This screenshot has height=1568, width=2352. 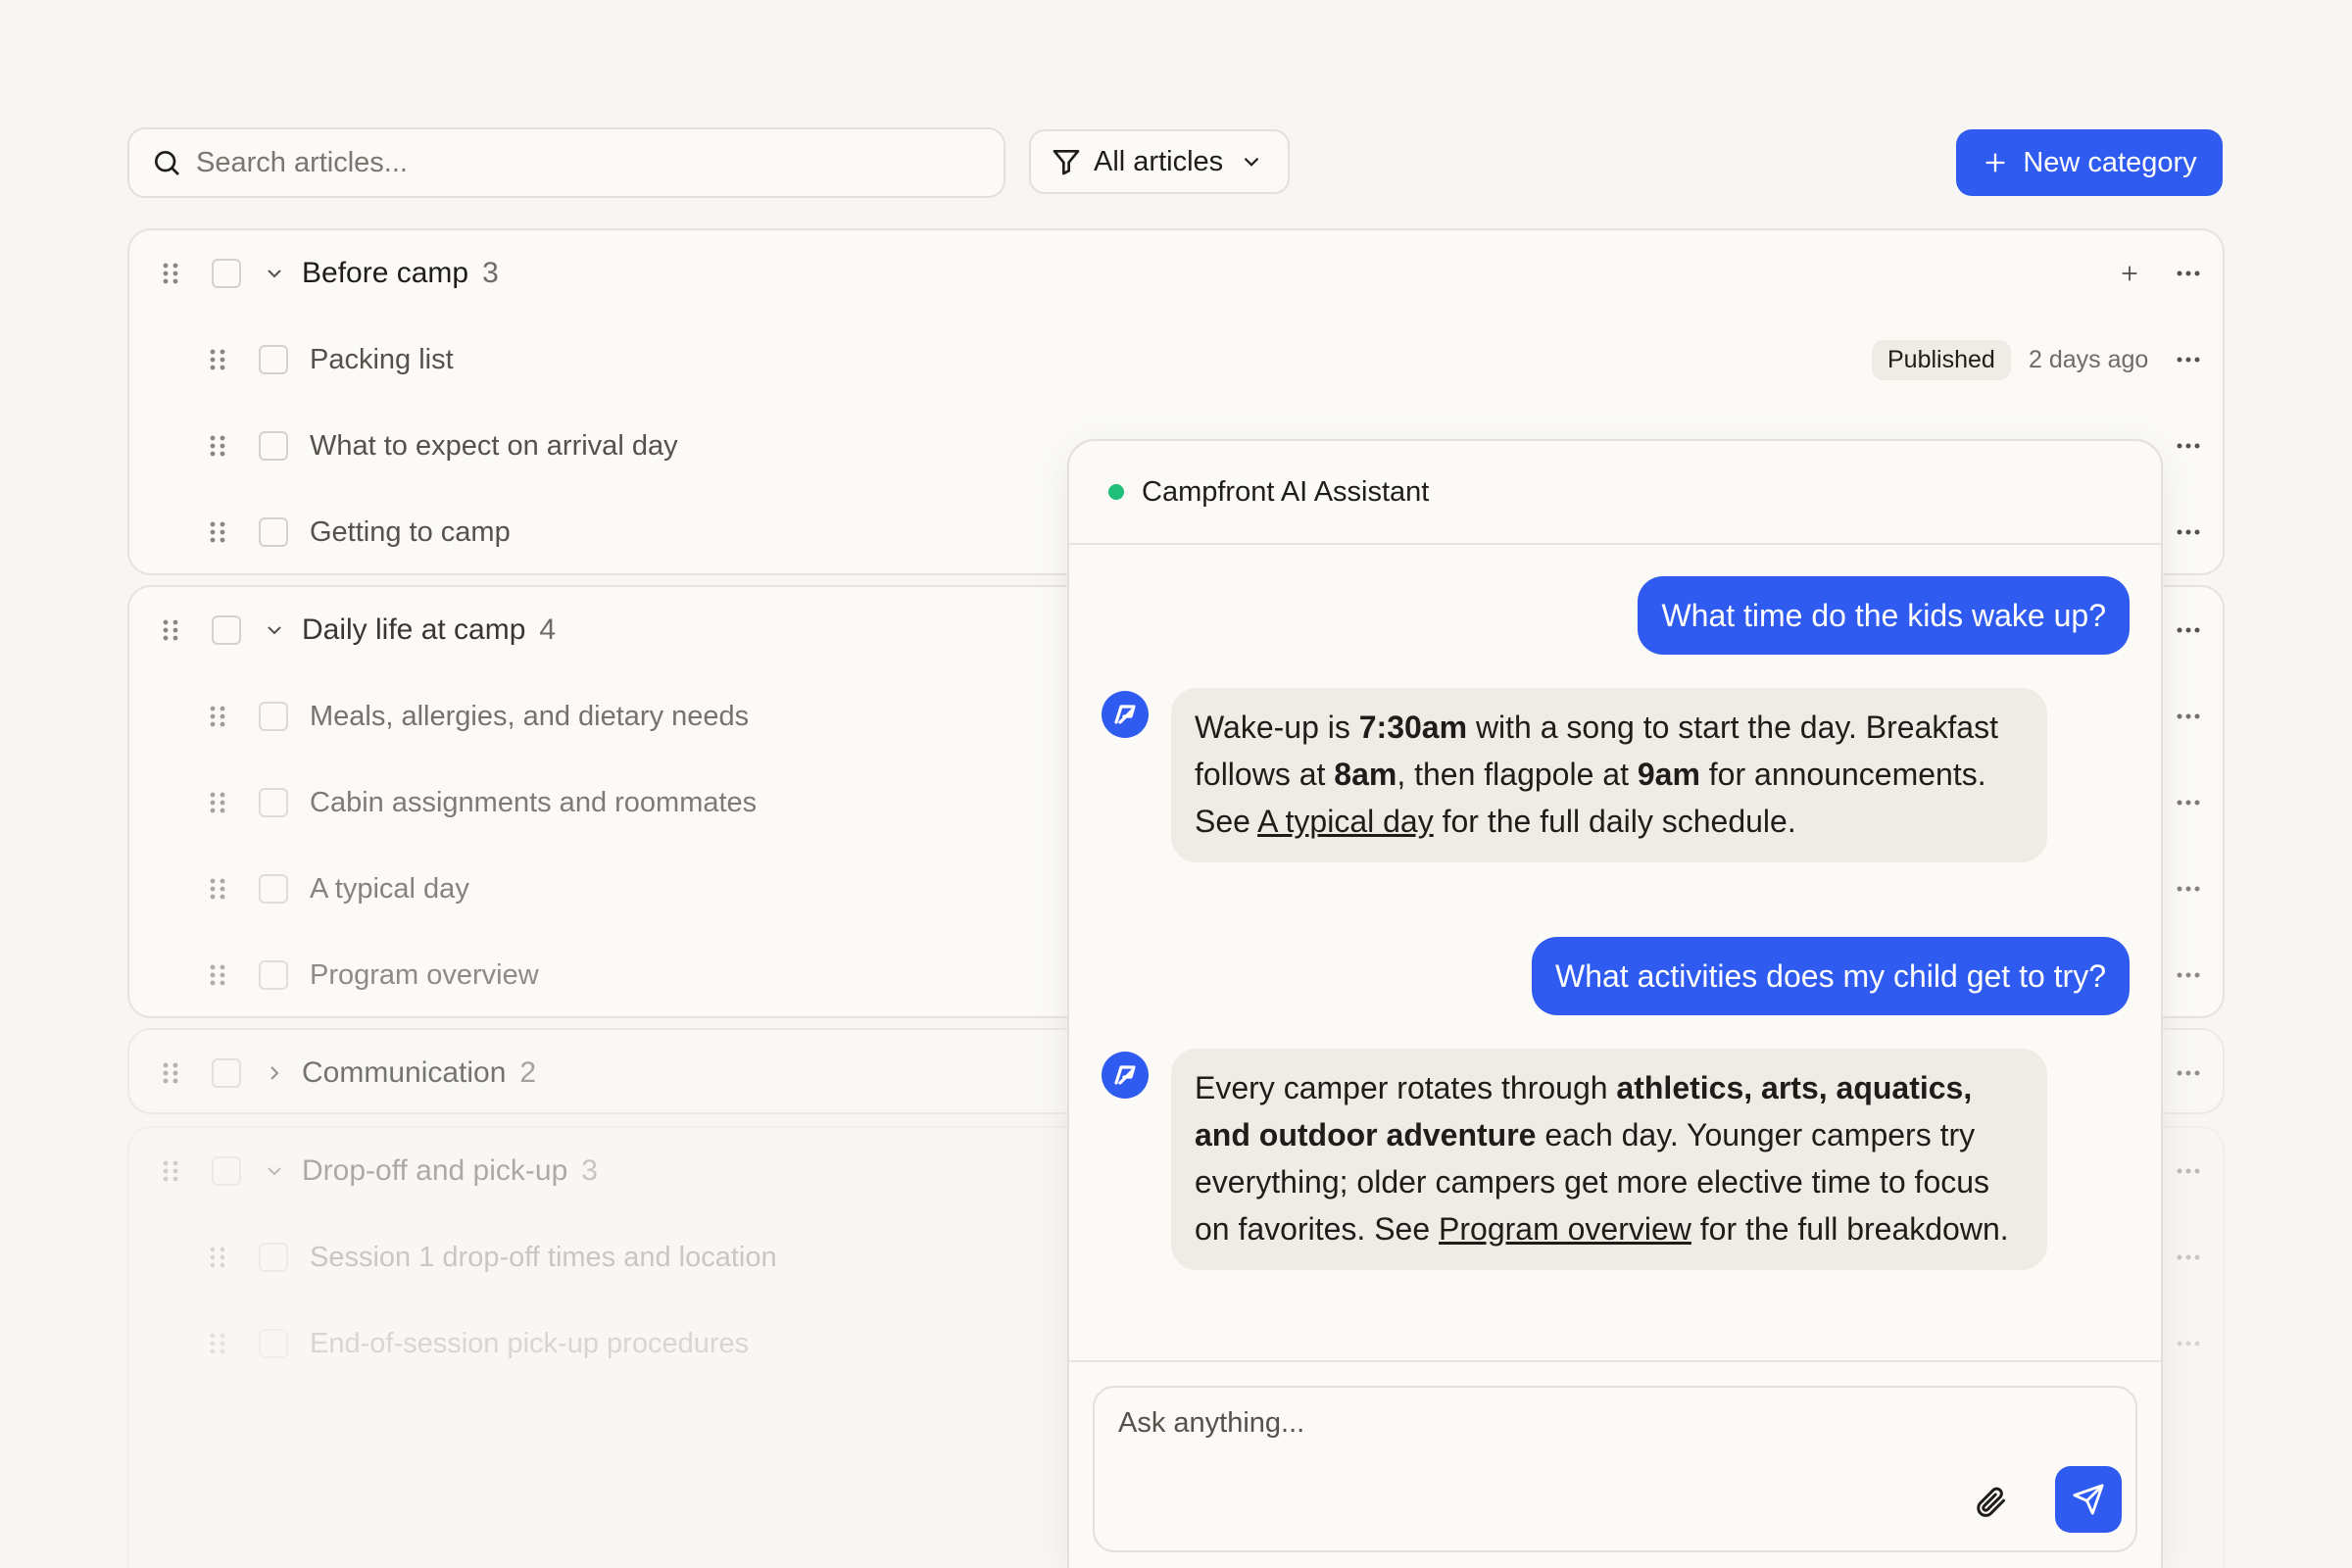 I want to click on article-link: A typical day, so click(x=1345, y=821).